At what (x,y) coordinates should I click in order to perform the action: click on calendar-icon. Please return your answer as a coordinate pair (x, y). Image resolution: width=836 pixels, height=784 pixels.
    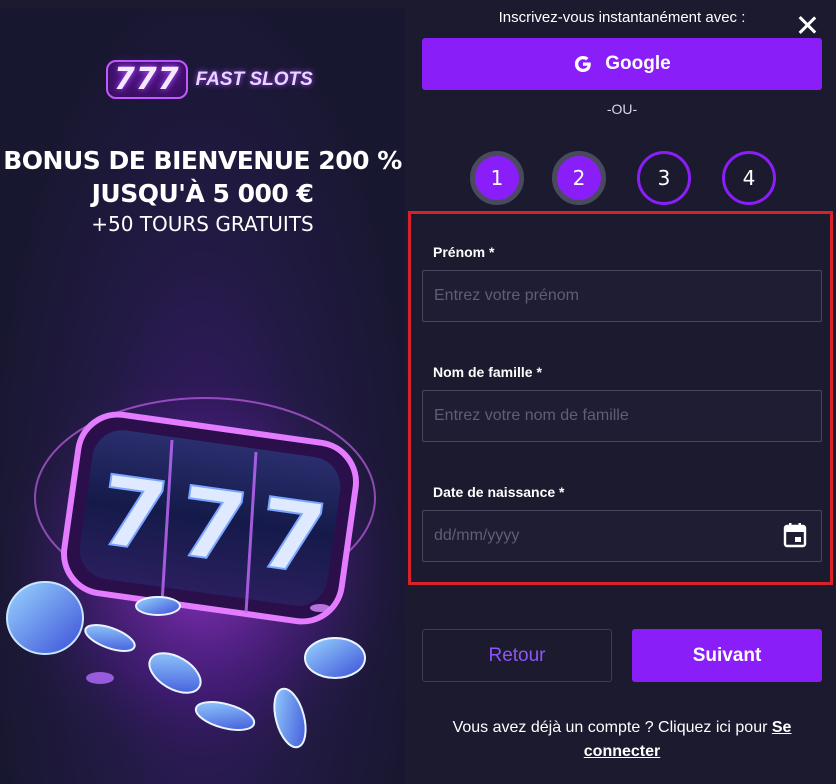
    Looking at the image, I should click on (795, 535).